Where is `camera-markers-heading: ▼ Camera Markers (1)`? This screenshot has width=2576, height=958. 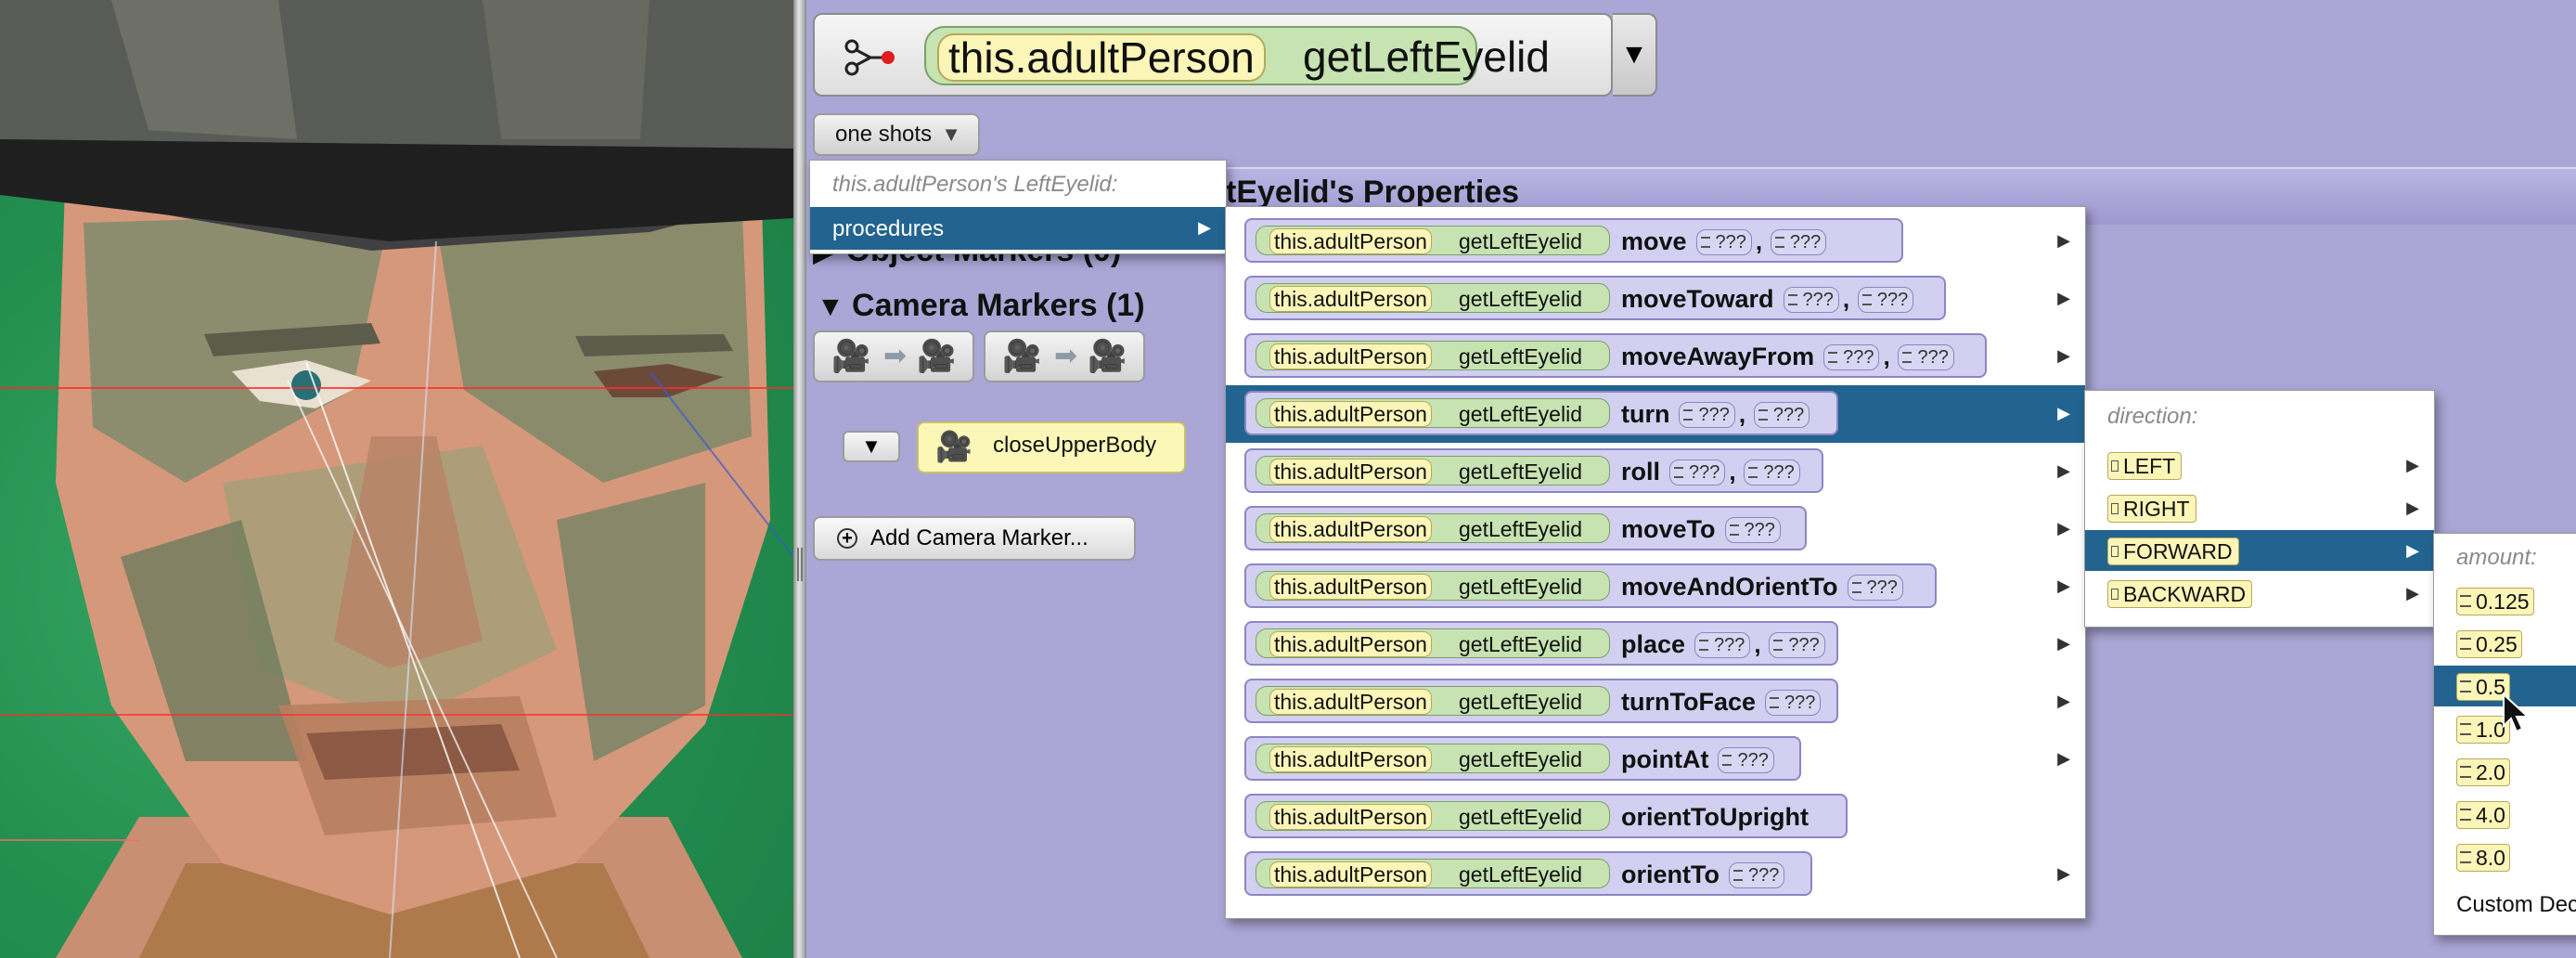
camera-markers-heading: ▼ Camera Markers (1) is located at coordinates (981, 306).